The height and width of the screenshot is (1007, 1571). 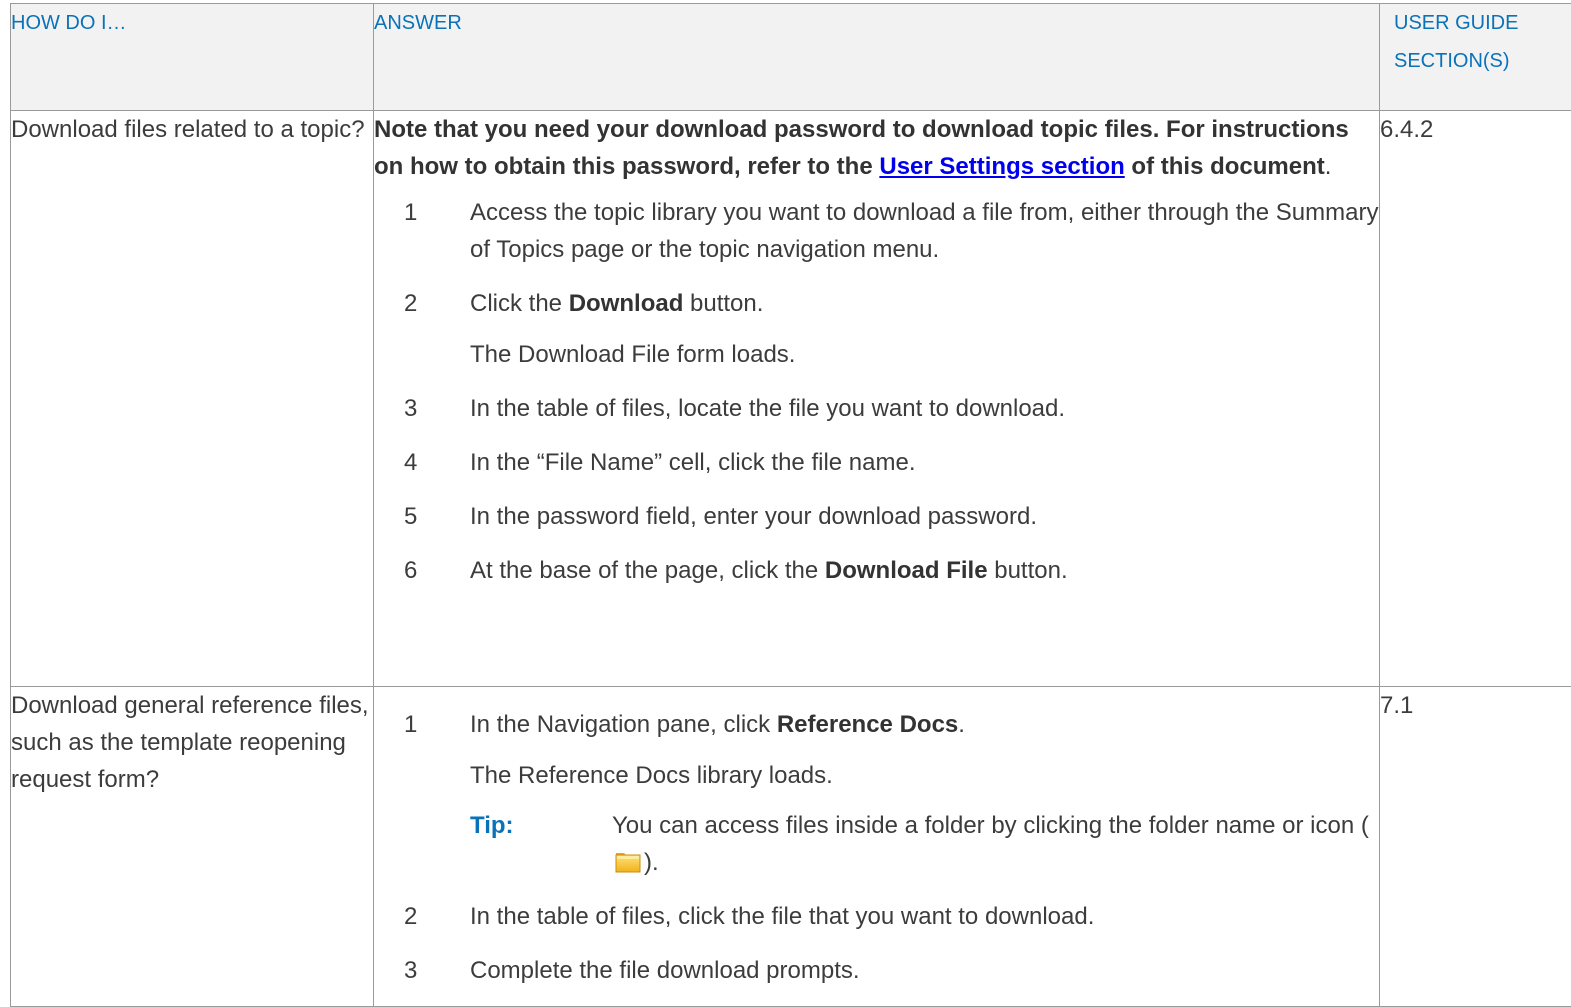 What do you see at coordinates (867, 724) in the screenshot?
I see `step-bold-term: Reference Docs` at bounding box center [867, 724].